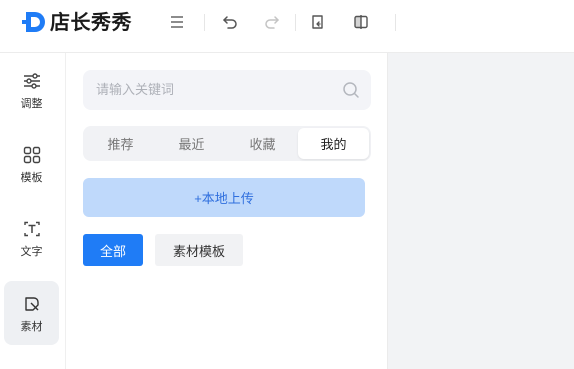  What do you see at coordinates (31, 229) in the screenshot?
I see `text-icon` at bounding box center [31, 229].